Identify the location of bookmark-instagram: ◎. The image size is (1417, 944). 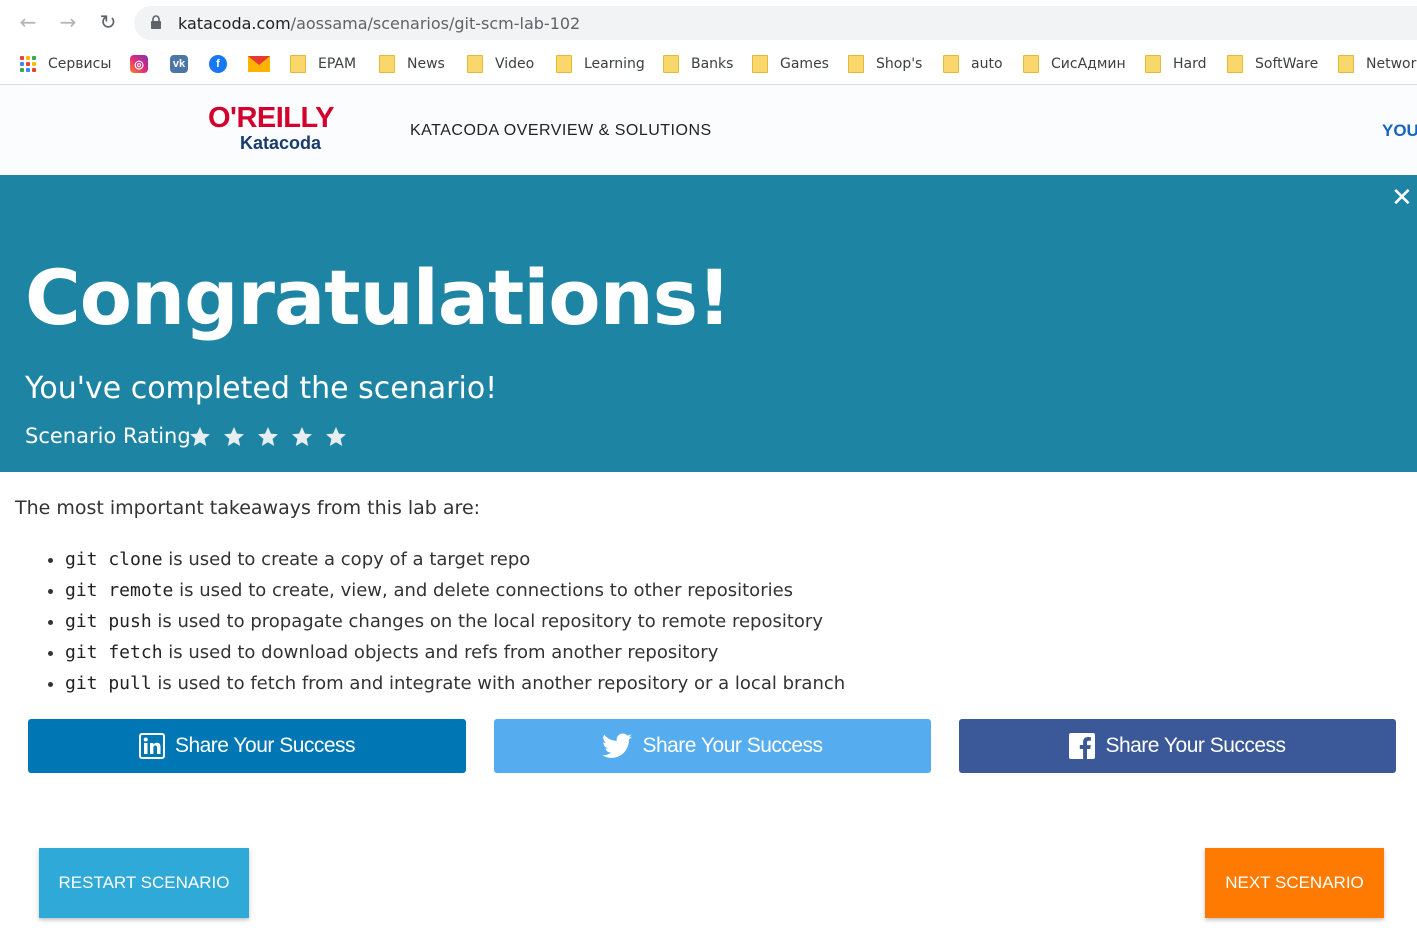
(139, 64).